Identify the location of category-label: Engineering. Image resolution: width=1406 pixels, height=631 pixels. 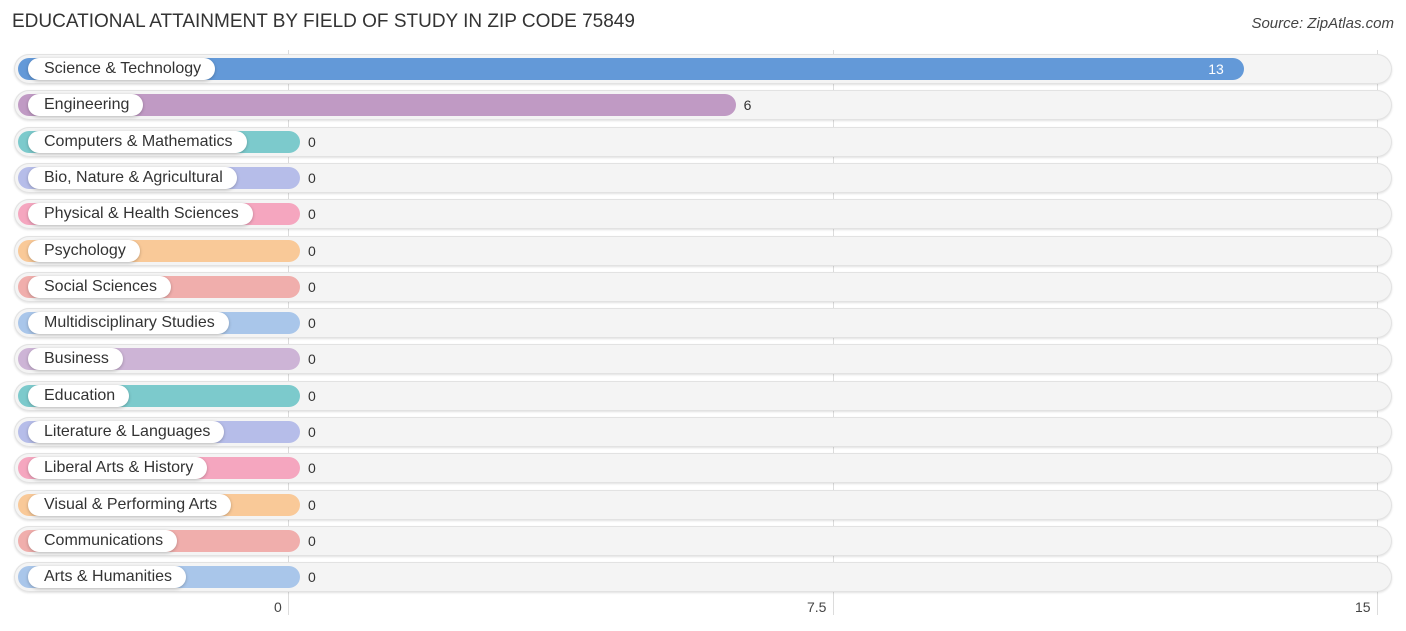
(86, 105).